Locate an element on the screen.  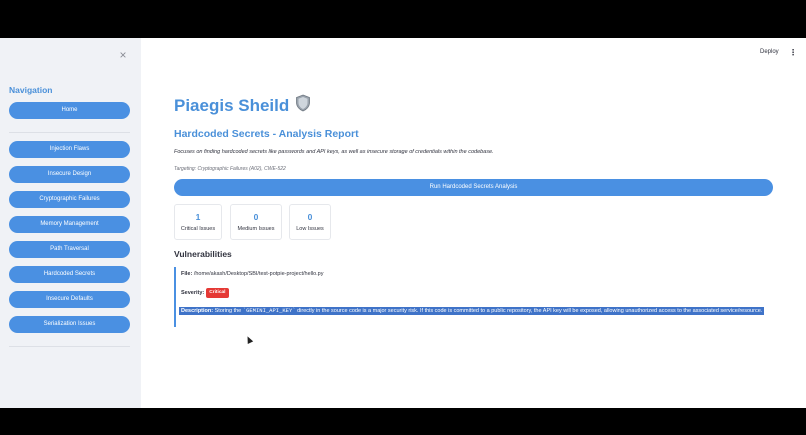
severity-badge: Critical is located at coordinates (217, 293).